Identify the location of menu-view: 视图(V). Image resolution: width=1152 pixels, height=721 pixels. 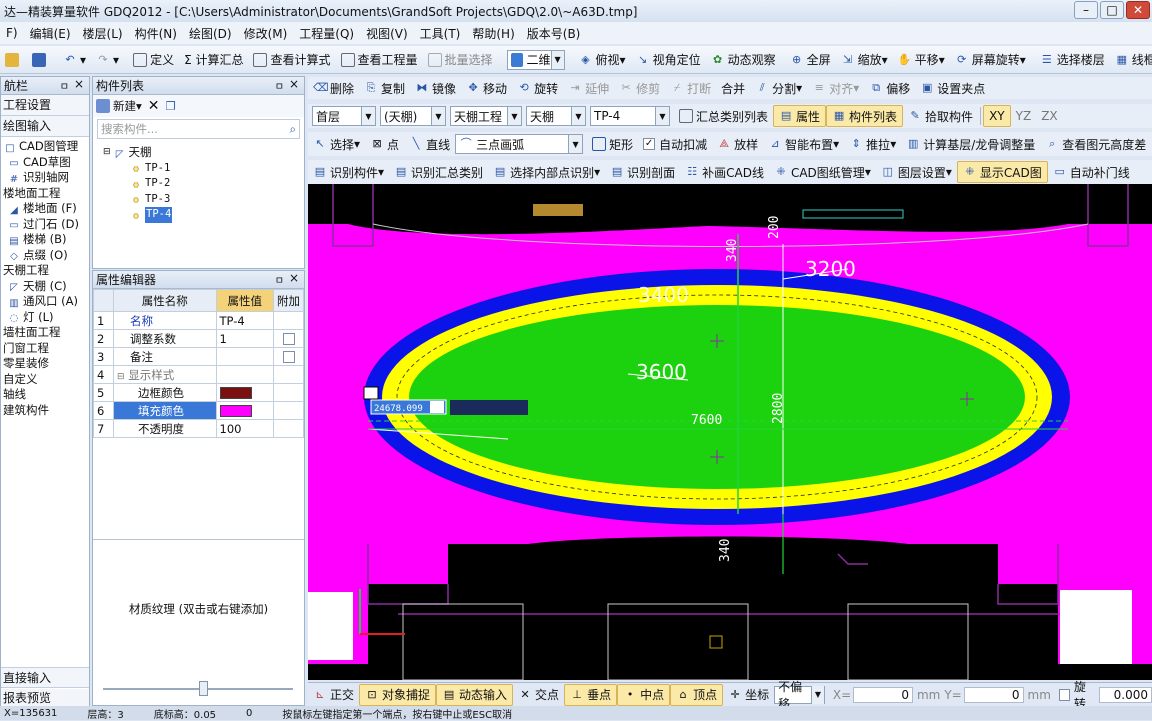
(387, 33).